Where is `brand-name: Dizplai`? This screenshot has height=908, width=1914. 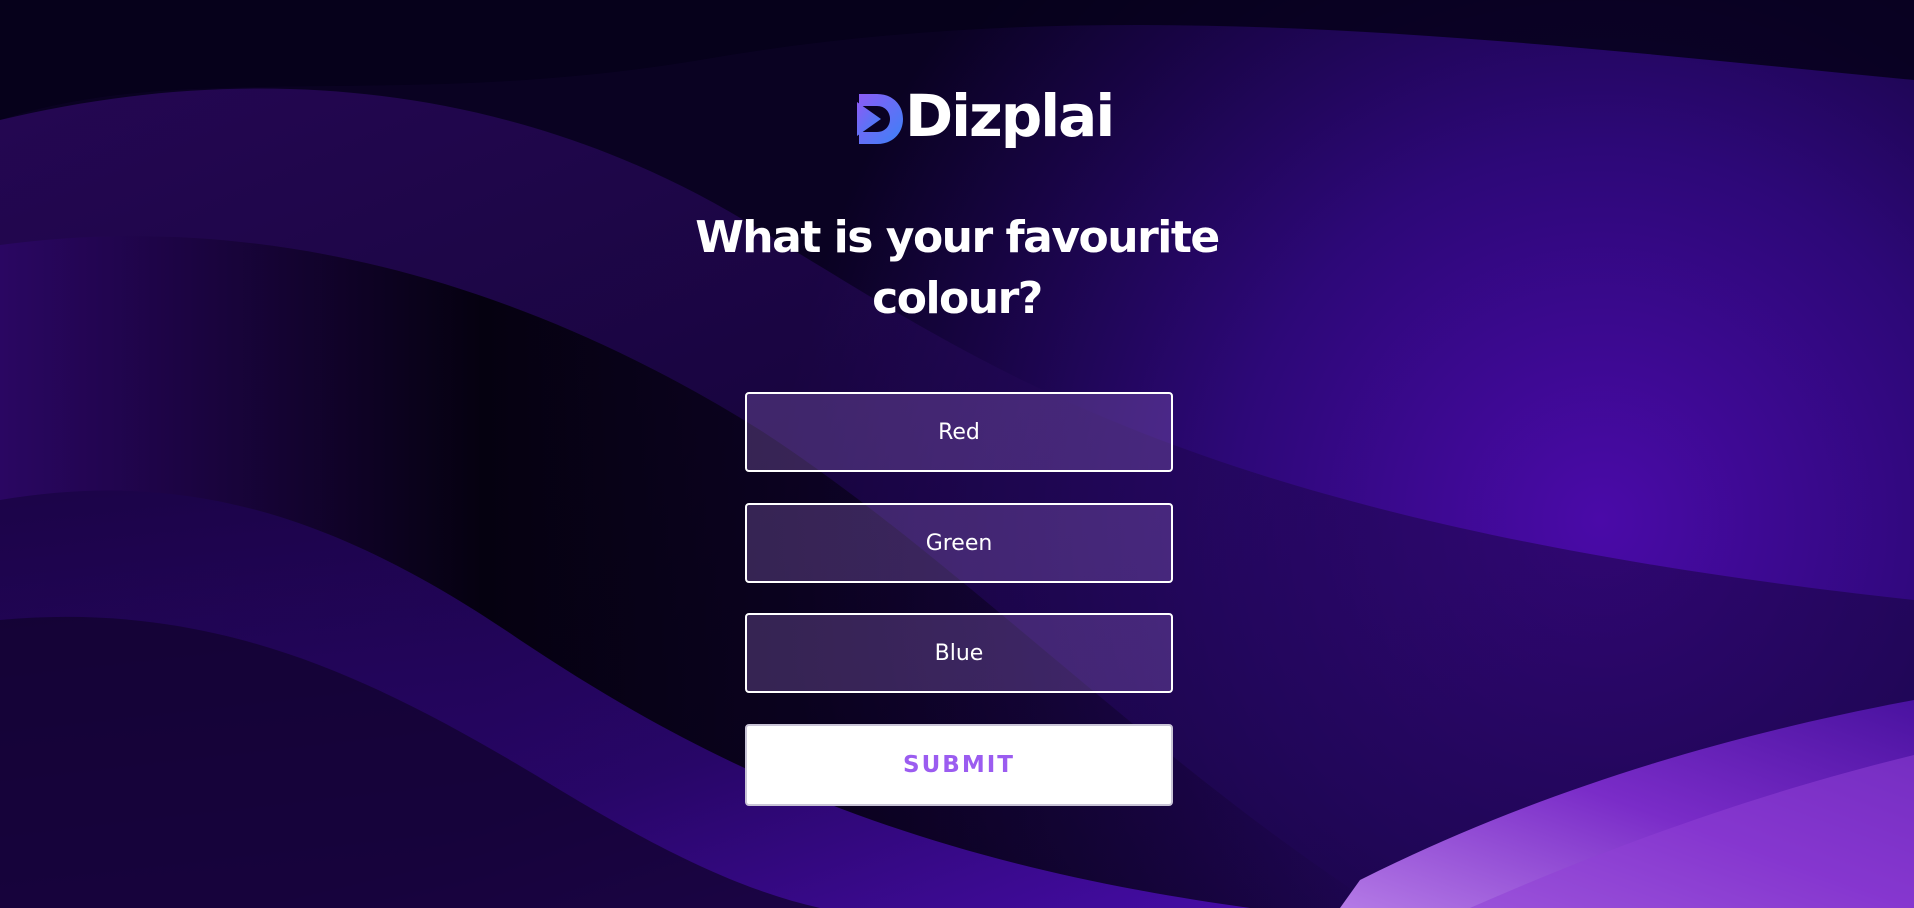
brand-name: Dizplai is located at coordinates (1010, 116).